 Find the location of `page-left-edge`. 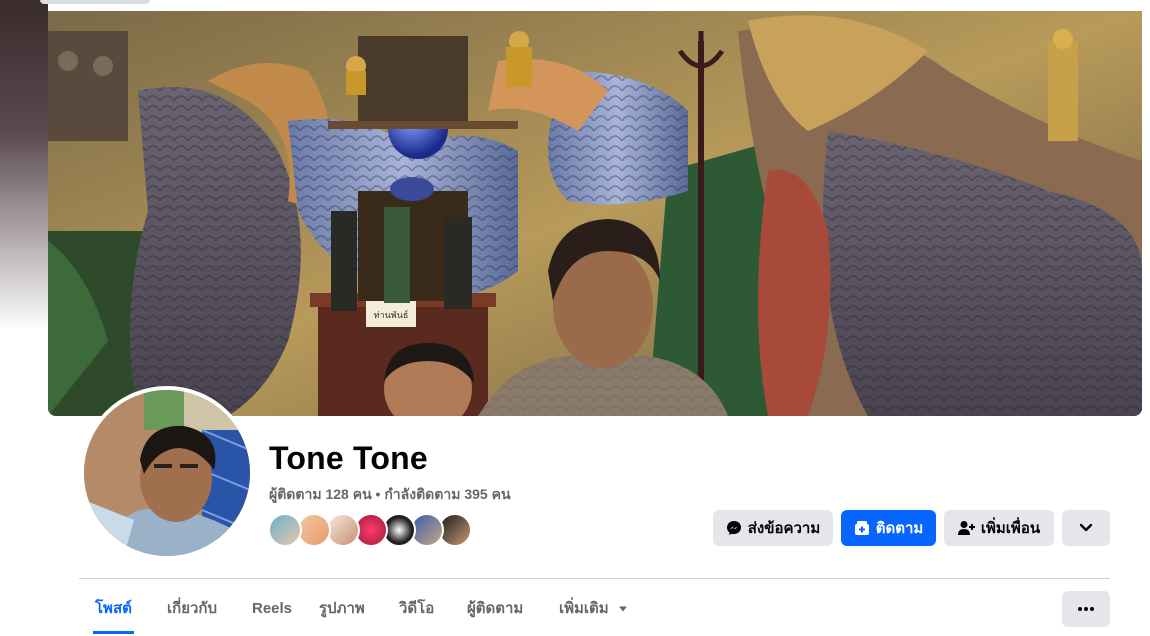

page-left-edge is located at coordinates (24, 165).